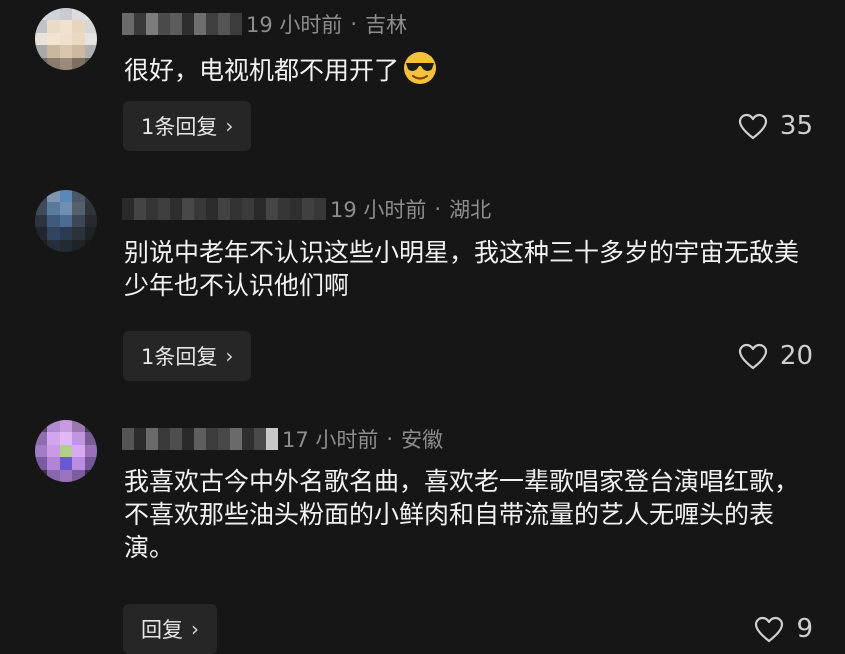 The width and height of the screenshot is (845, 654). I want to click on comment-location: 湖北, so click(470, 210).